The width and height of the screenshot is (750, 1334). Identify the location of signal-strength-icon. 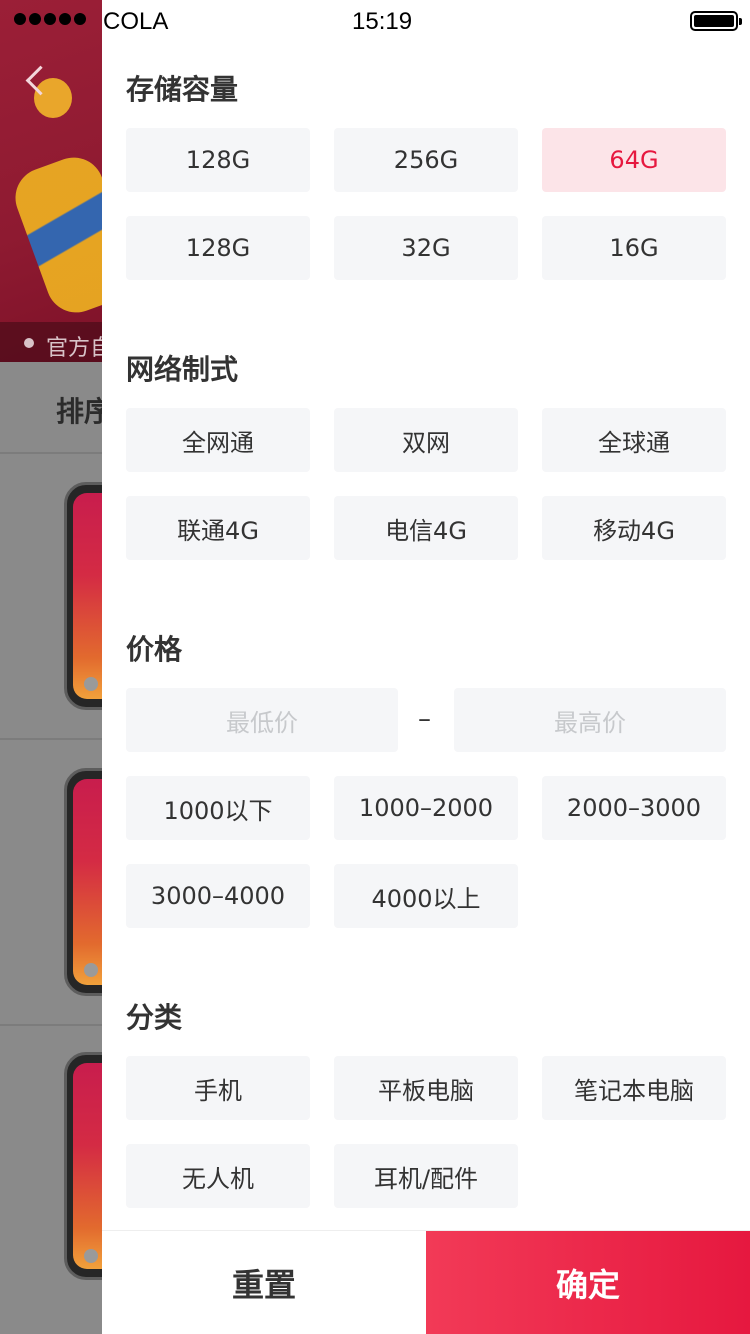
(50, 19).